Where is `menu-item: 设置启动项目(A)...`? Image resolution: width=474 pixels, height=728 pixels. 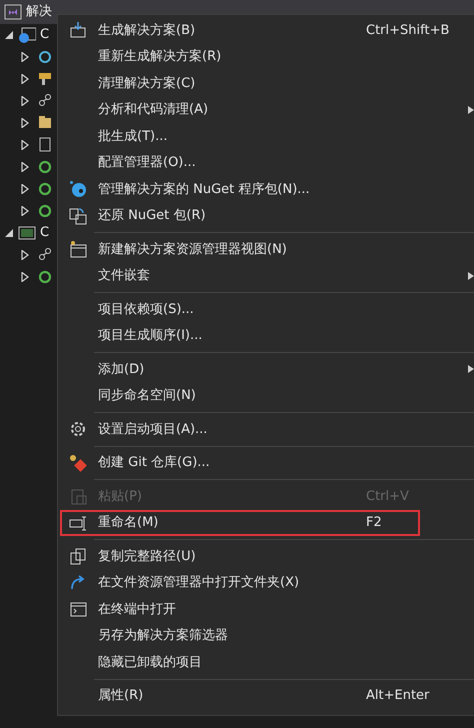 menu-item: 设置启动项目(A)... is located at coordinates (266, 429).